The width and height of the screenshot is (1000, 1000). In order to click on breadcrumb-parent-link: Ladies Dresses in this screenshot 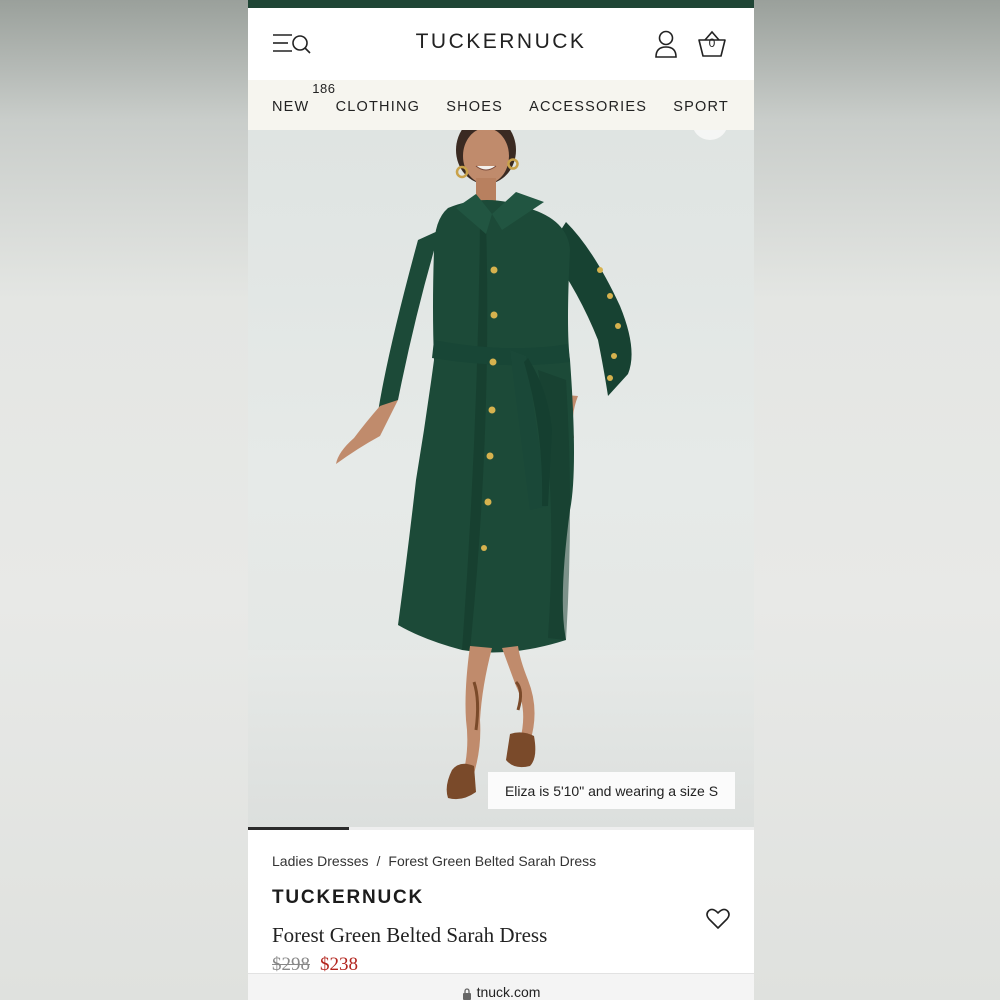, I will do `click(320, 861)`.